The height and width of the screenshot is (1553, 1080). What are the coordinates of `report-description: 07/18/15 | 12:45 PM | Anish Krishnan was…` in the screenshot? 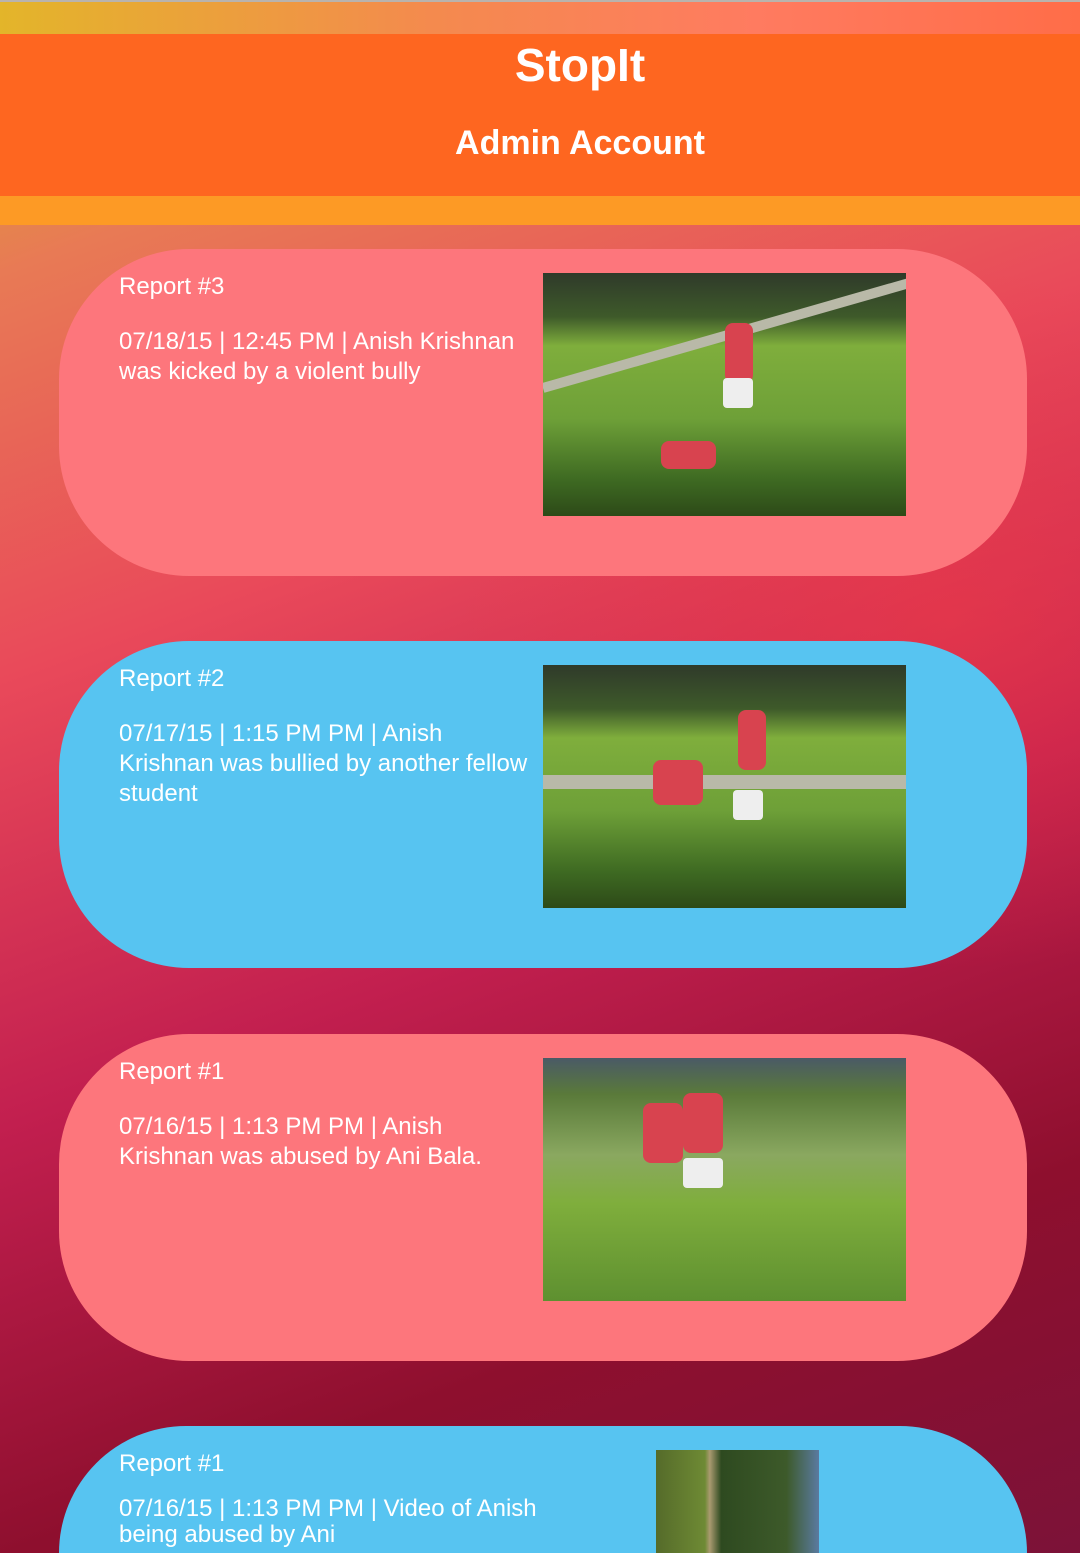 It's located at (317, 356).